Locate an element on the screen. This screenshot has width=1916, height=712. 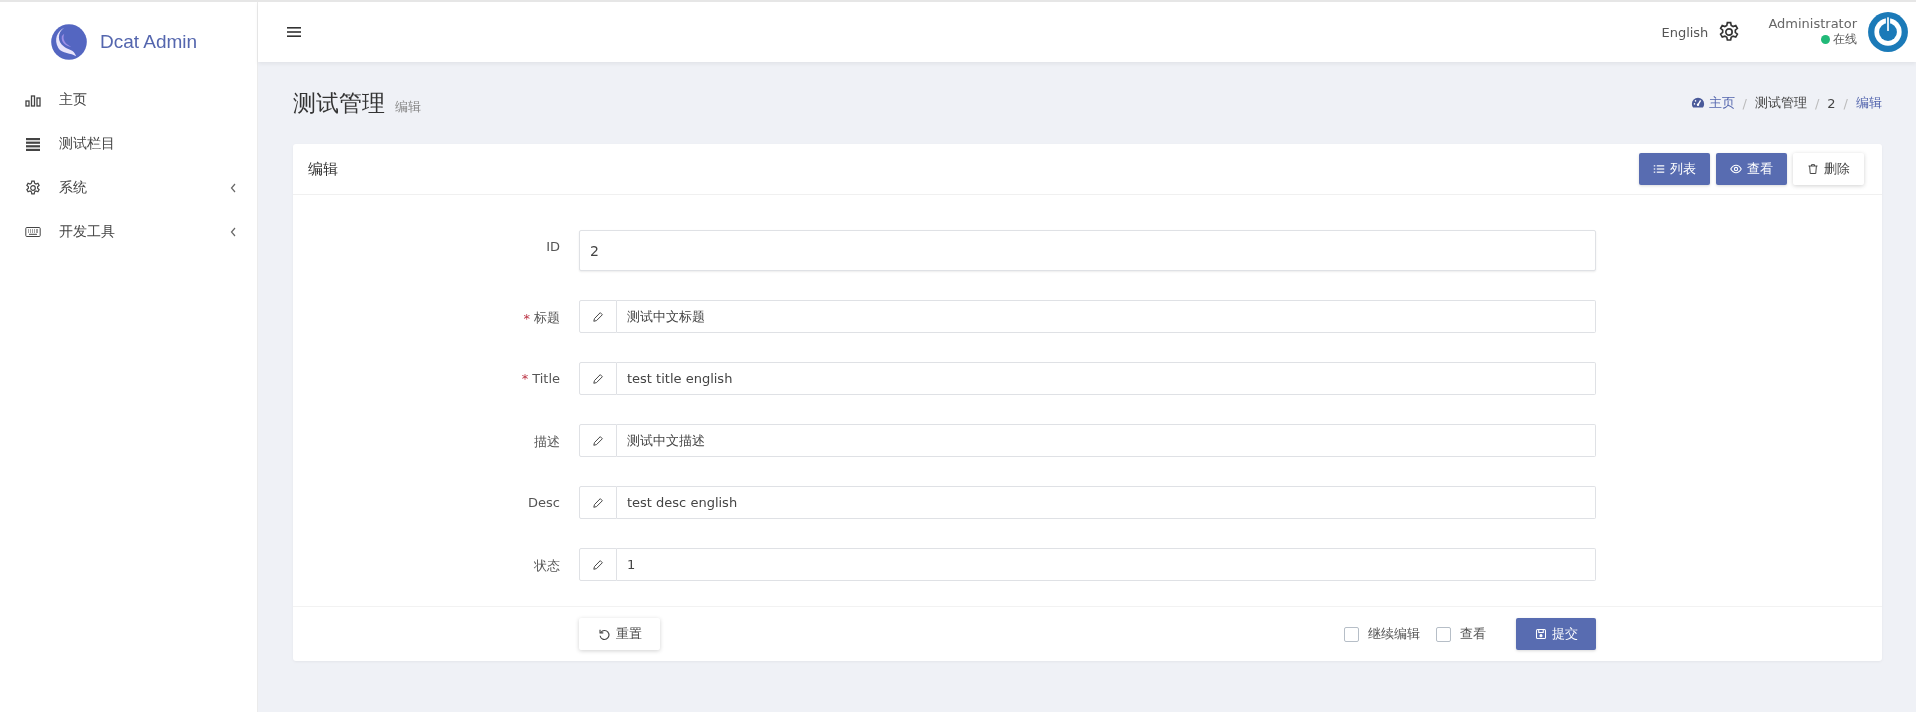
field-label: Title is located at coordinates (546, 378).